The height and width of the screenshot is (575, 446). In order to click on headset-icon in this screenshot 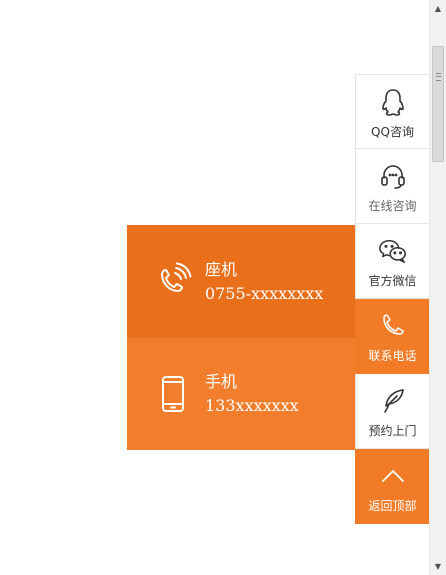, I will do `click(393, 176)`.